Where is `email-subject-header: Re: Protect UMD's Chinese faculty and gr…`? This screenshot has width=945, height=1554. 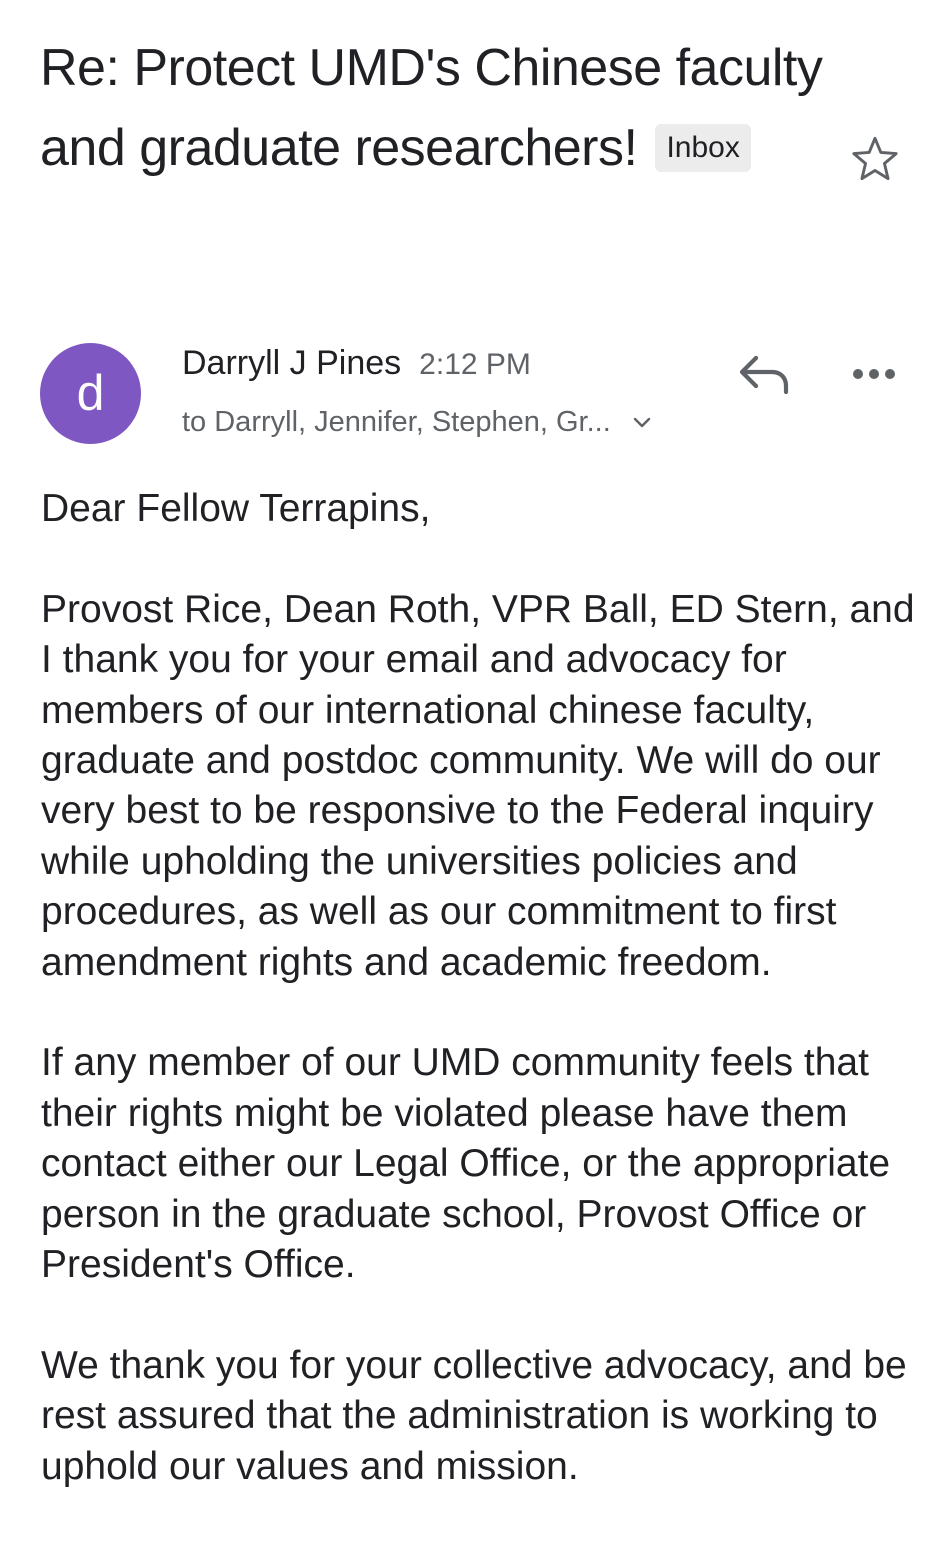 email-subject-header: Re: Protect UMD's Chinese faculty and gr… is located at coordinates (440, 108).